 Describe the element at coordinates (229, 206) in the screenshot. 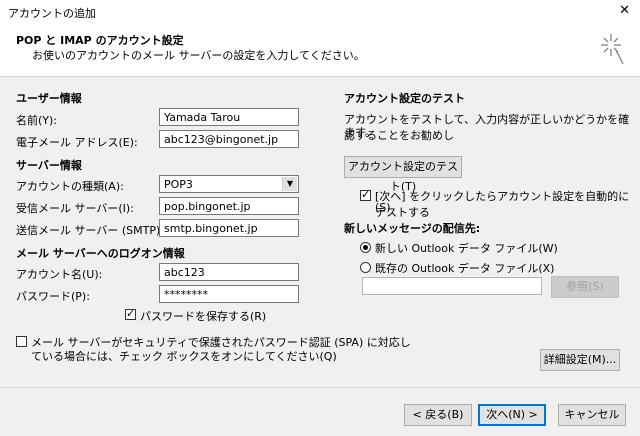

I see `incoming-server-input: pop.bingonet.jp` at that location.